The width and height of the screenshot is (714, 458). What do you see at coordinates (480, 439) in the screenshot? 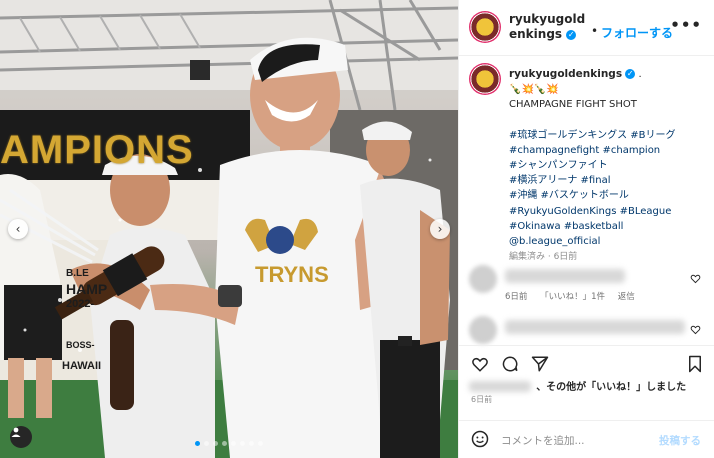
I see `emoji-icon` at bounding box center [480, 439].